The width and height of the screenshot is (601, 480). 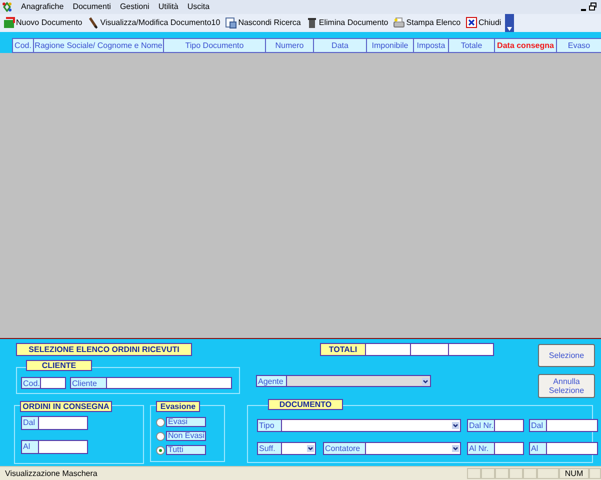 What do you see at coordinates (289, 45) in the screenshot?
I see `column-header: Numero` at bounding box center [289, 45].